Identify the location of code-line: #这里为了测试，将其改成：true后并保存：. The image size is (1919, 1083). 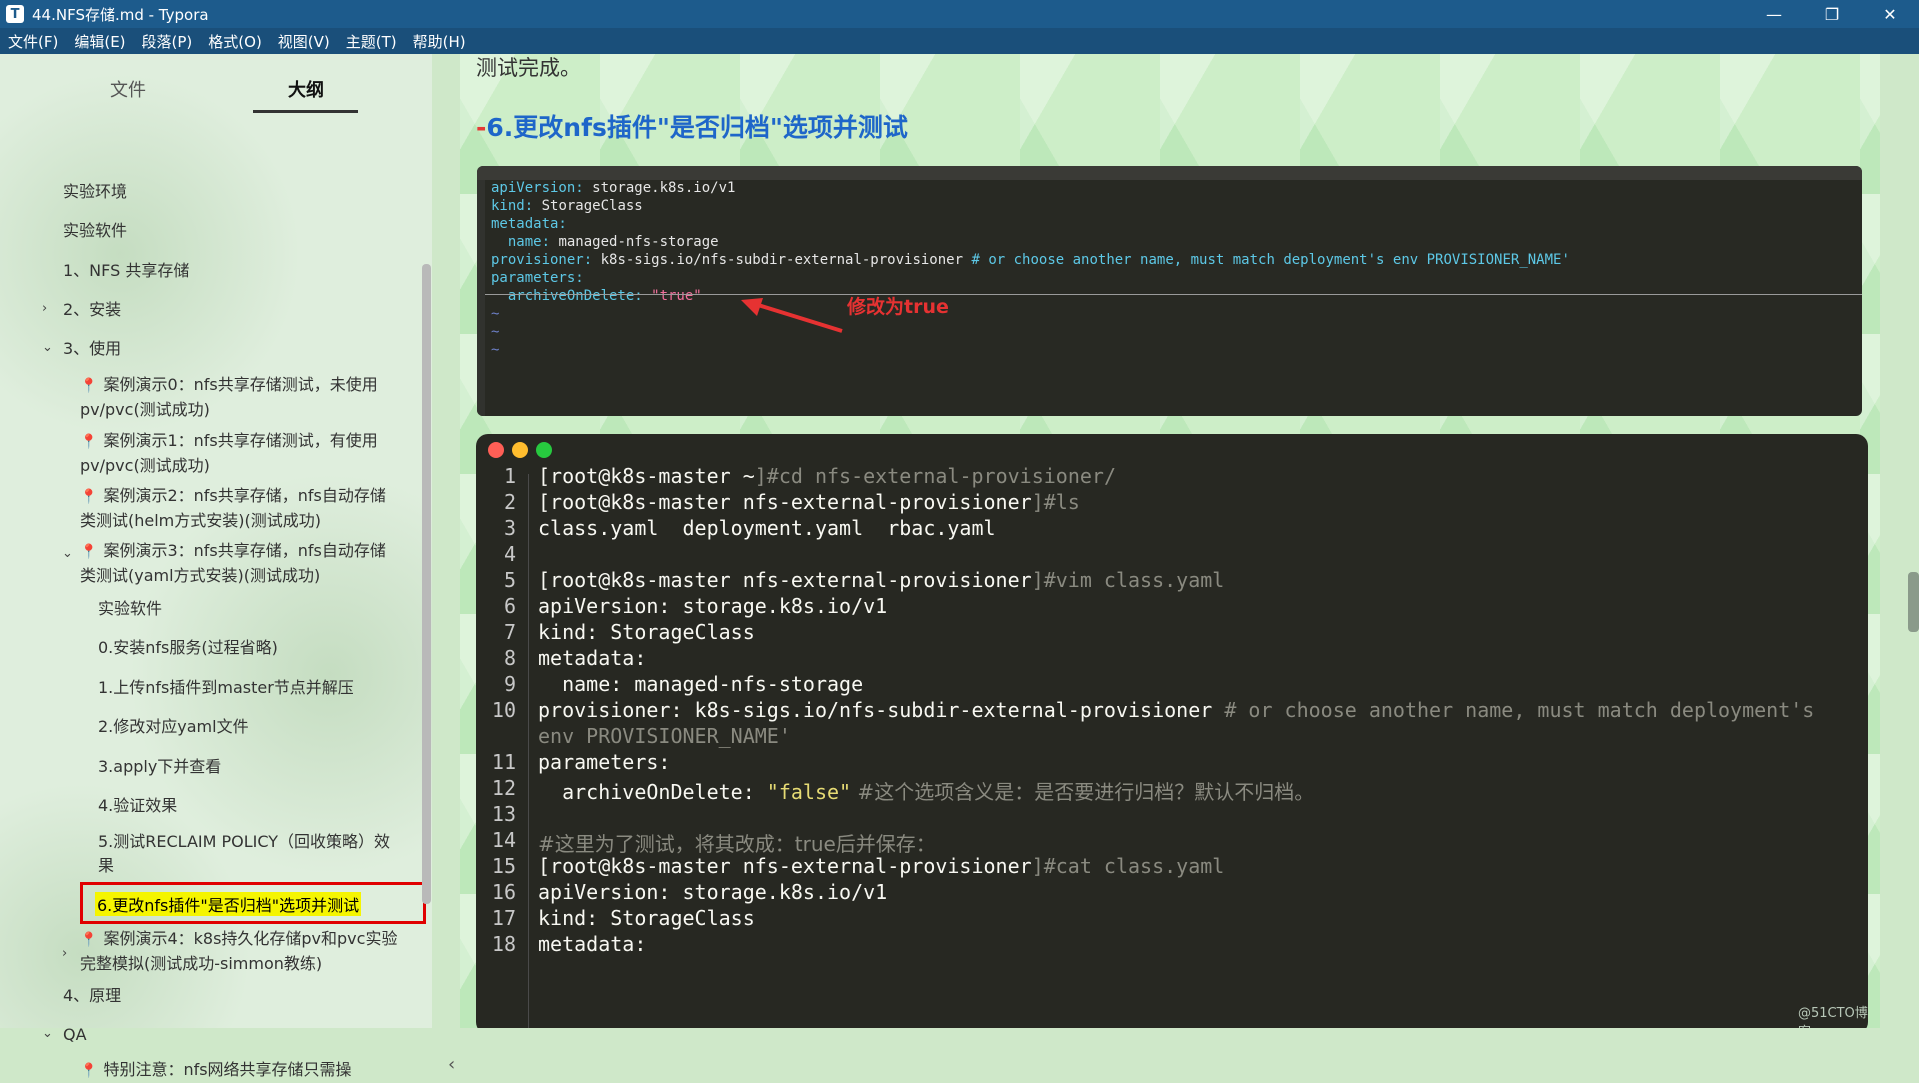
(737, 844).